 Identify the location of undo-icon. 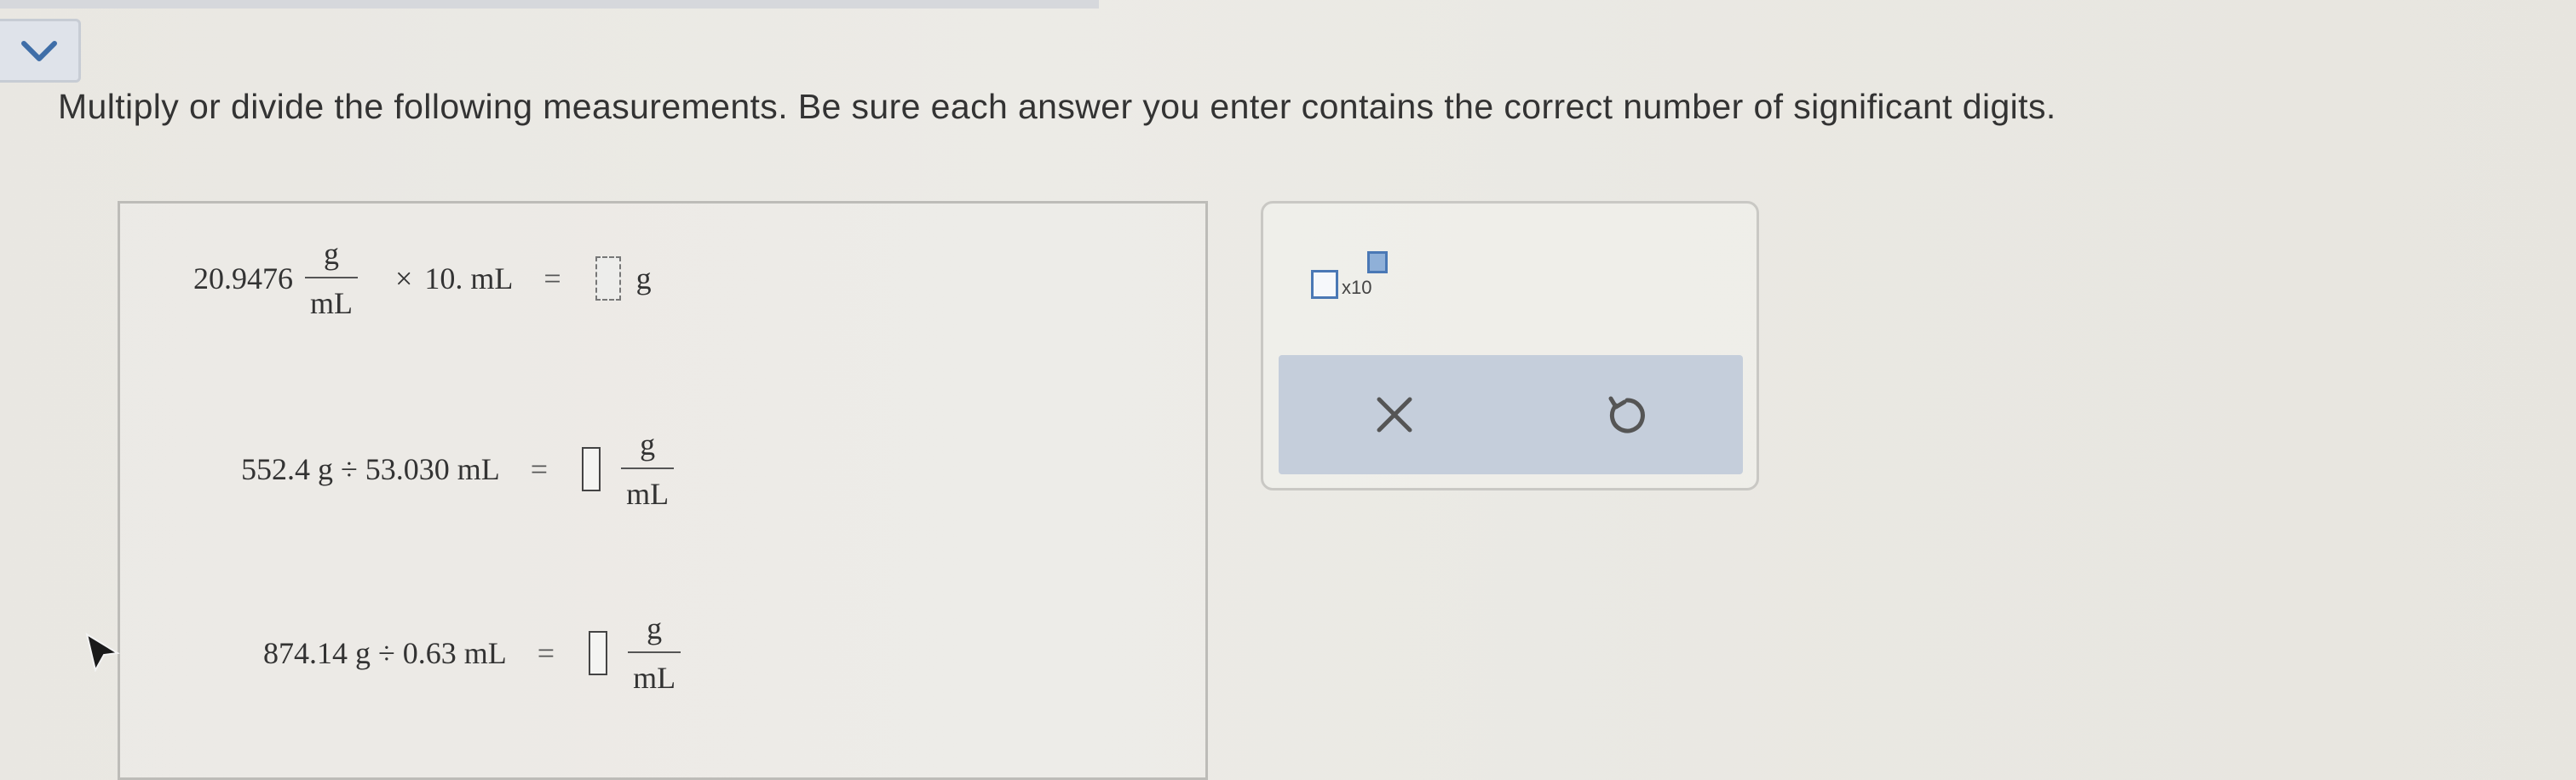
(1627, 414).